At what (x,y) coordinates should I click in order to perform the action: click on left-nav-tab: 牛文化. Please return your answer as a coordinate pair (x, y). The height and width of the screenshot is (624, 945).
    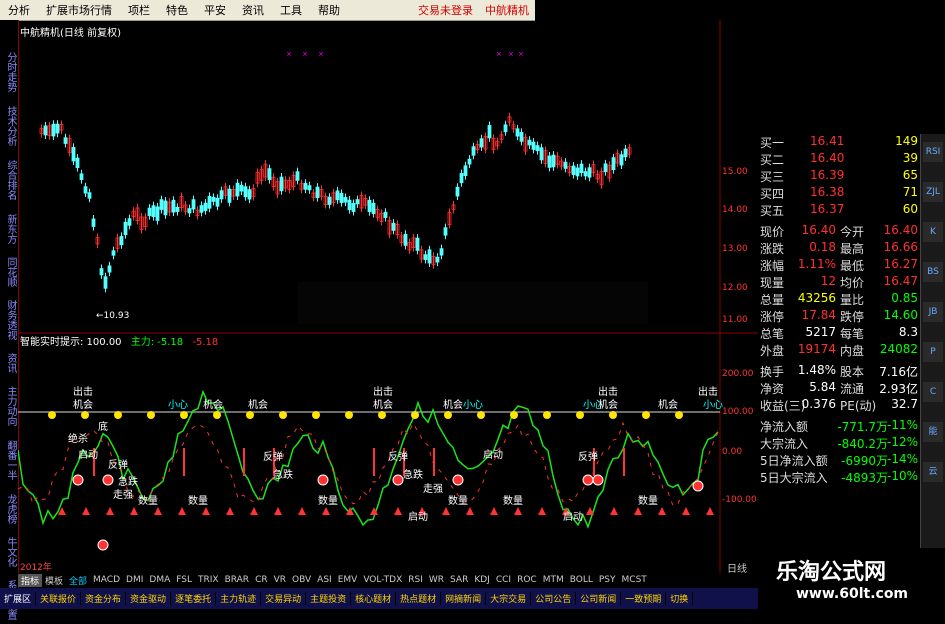
    Looking at the image, I should click on (8, 551).